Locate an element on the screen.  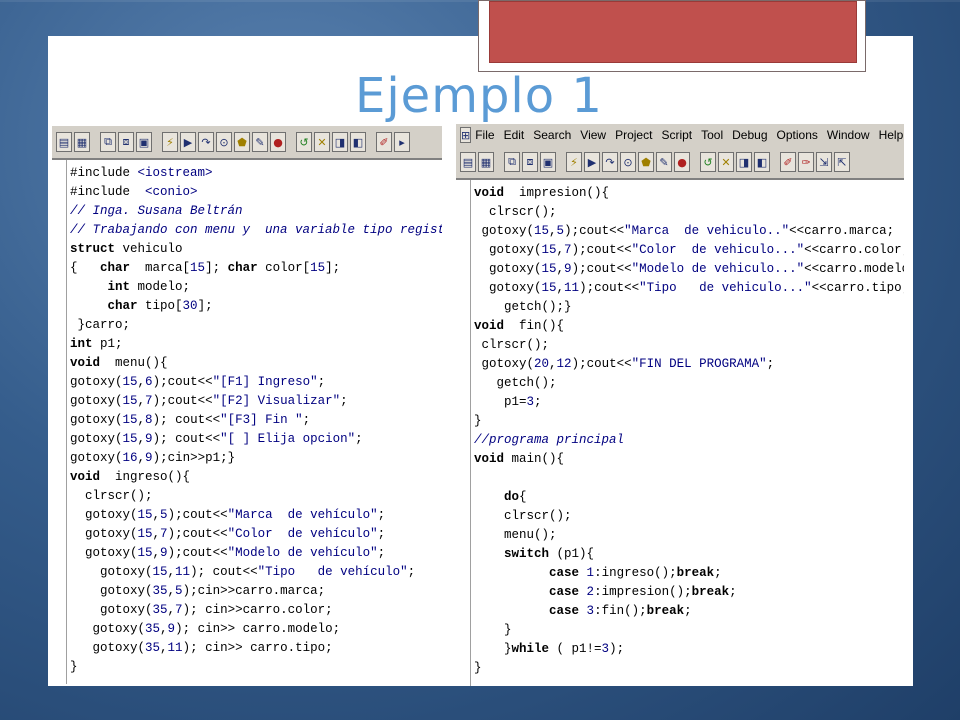
code-token: menu(); is located at coordinates (515, 535).